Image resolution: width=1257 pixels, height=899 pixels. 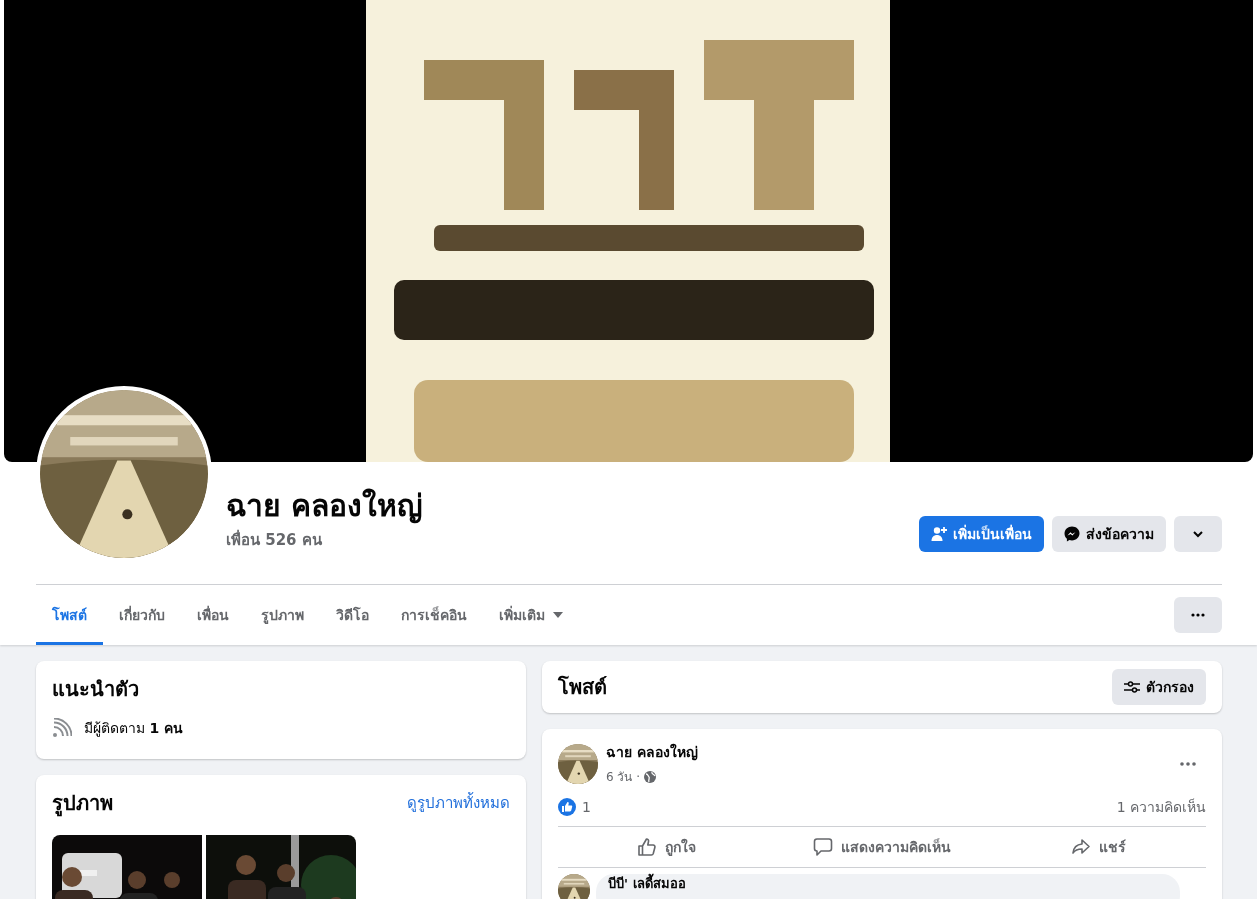 What do you see at coordinates (434, 616) in the screenshot?
I see `profile-tab: การเช็คอิน` at bounding box center [434, 616].